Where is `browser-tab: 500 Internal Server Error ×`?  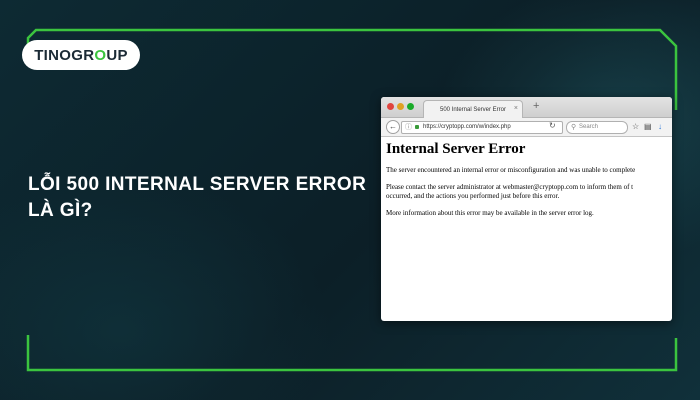
browser-tab: 500 Internal Server Error × is located at coordinates (473, 109).